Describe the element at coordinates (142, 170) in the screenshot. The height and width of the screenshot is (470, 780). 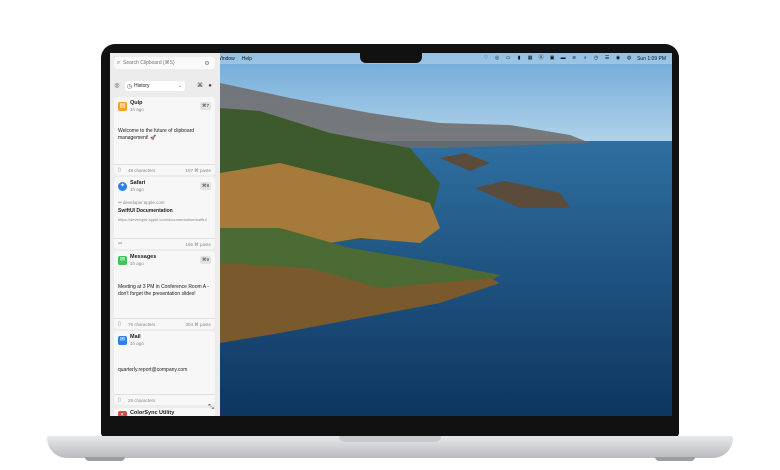
I see `card-char-count: 48 characters` at that location.